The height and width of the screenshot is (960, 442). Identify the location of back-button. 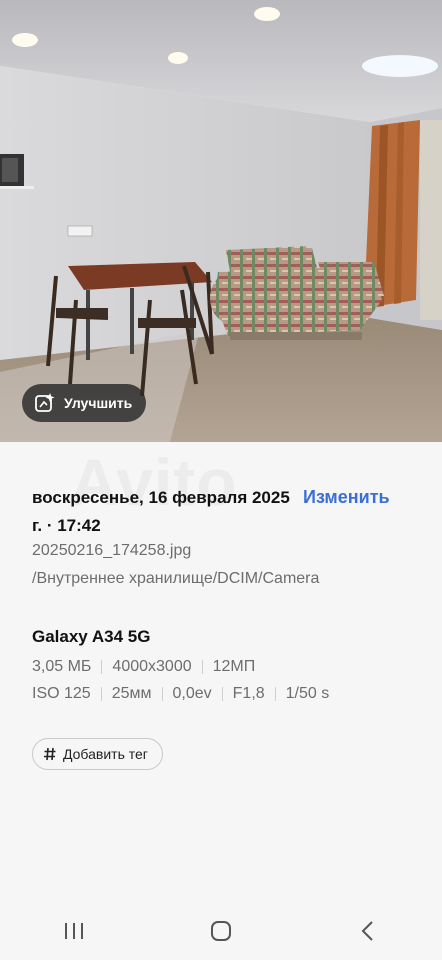
(368, 931).